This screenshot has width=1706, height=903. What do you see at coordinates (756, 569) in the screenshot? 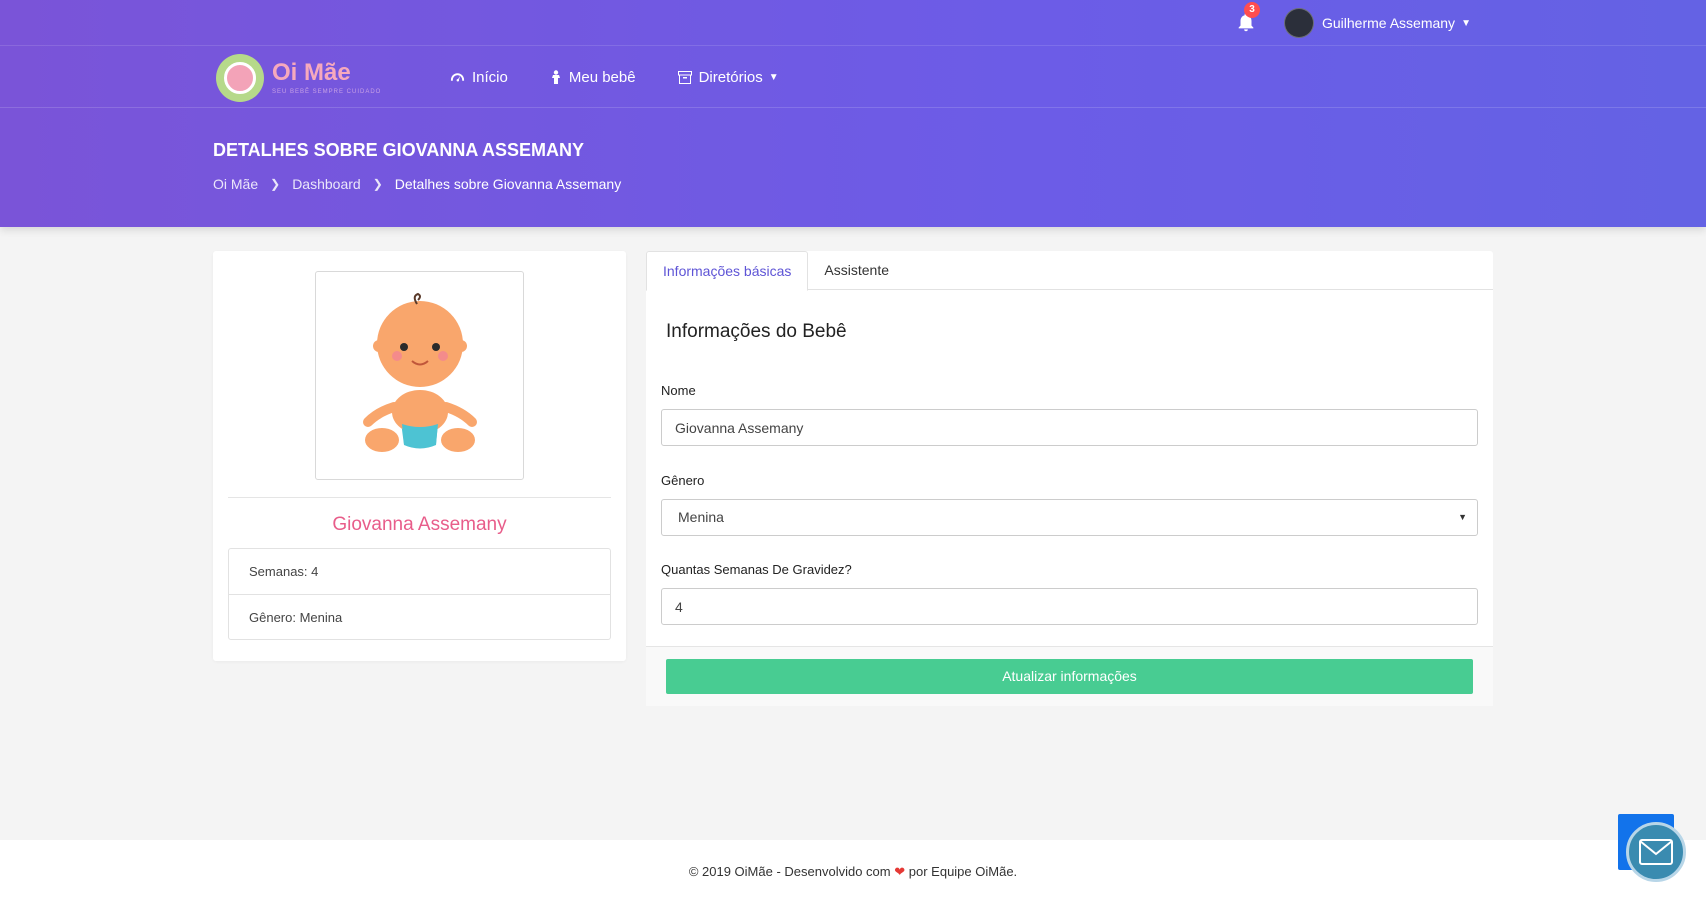
I see `weeks-label: Quantas Semanas De Gravidez?` at bounding box center [756, 569].